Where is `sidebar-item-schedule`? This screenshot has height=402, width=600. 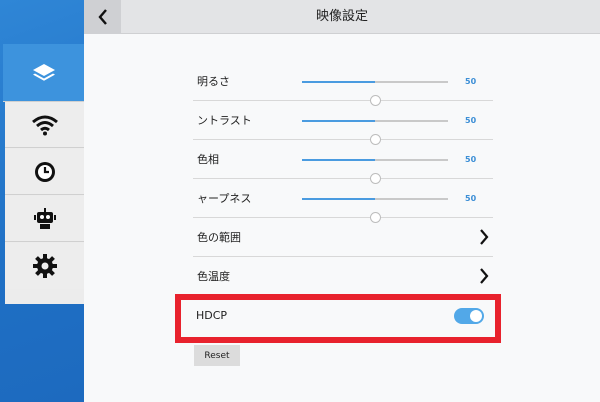 sidebar-item-schedule is located at coordinates (45, 172).